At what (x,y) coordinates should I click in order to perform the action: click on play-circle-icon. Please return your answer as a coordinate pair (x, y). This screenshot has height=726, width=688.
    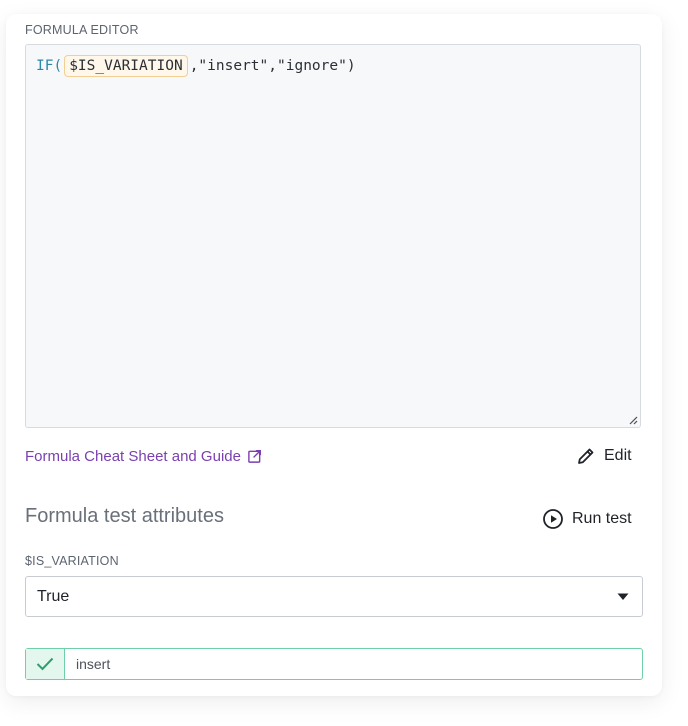
    Looking at the image, I should click on (553, 519).